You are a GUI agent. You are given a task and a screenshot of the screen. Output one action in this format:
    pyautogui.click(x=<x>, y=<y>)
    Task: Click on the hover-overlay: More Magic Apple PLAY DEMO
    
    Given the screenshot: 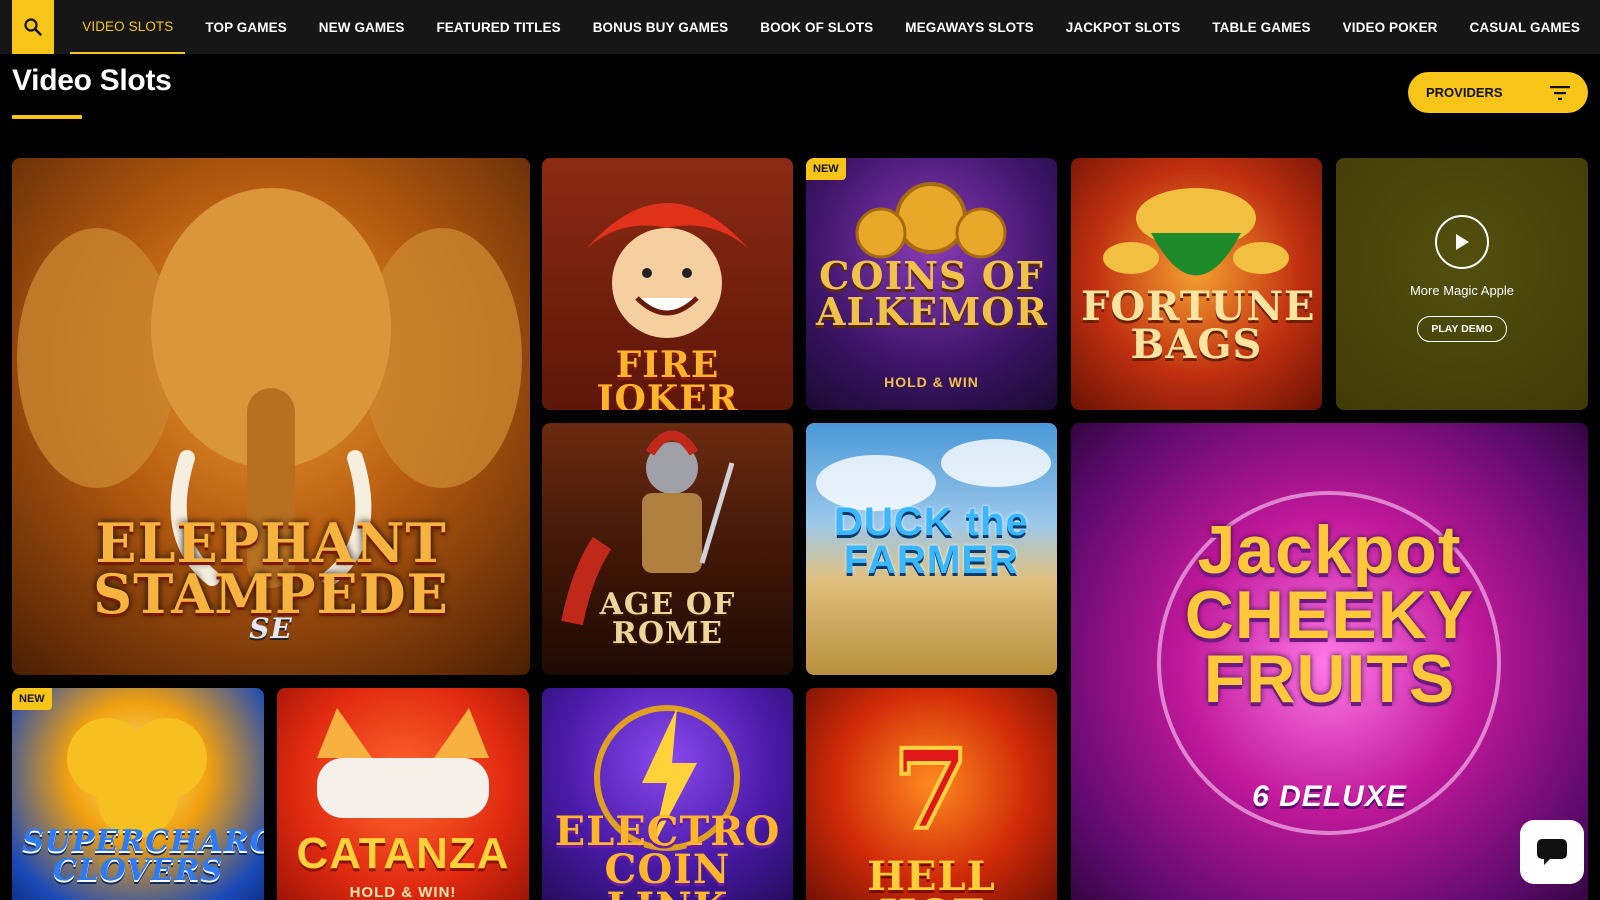 What is the action you would take?
    pyautogui.click(x=1462, y=284)
    